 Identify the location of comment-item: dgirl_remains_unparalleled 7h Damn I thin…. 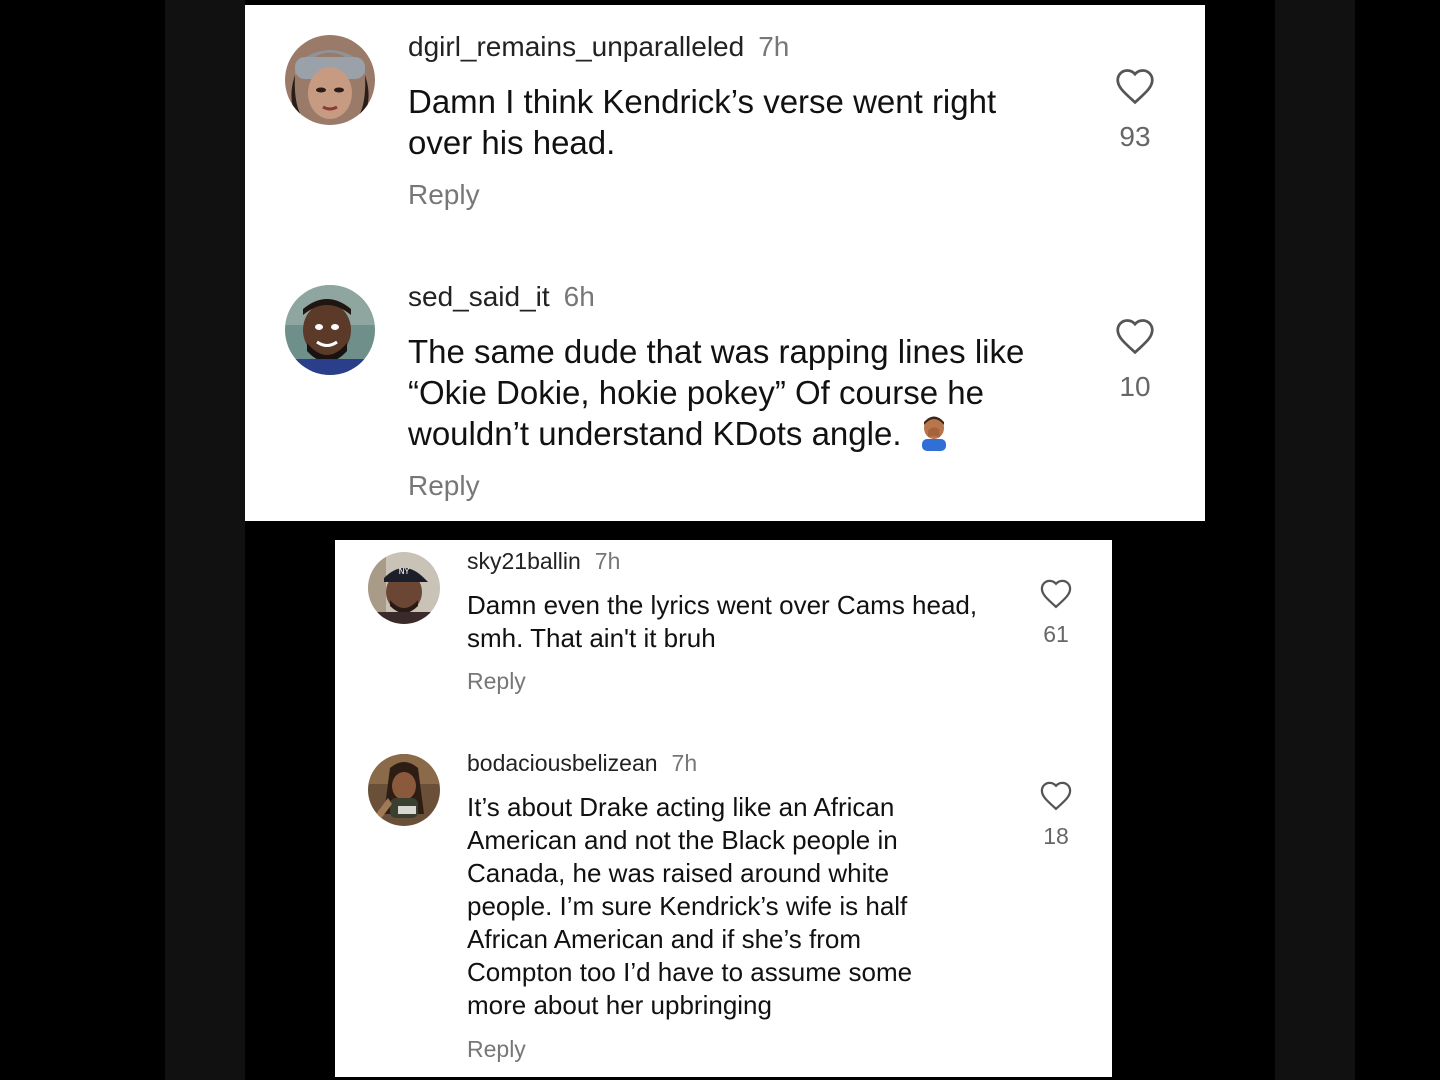
(725, 125).